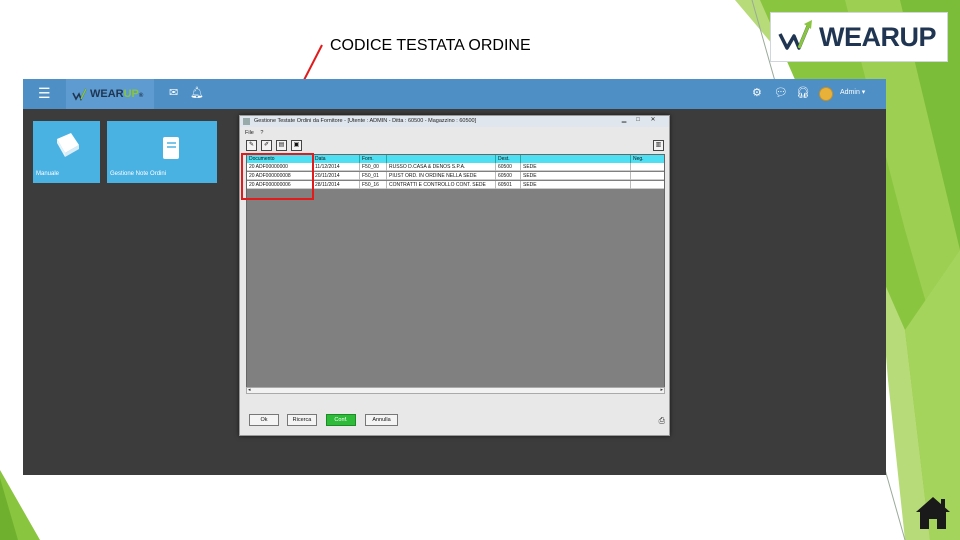 The height and width of the screenshot is (540, 960). What do you see at coordinates (826, 94) in the screenshot?
I see `avatar` at bounding box center [826, 94].